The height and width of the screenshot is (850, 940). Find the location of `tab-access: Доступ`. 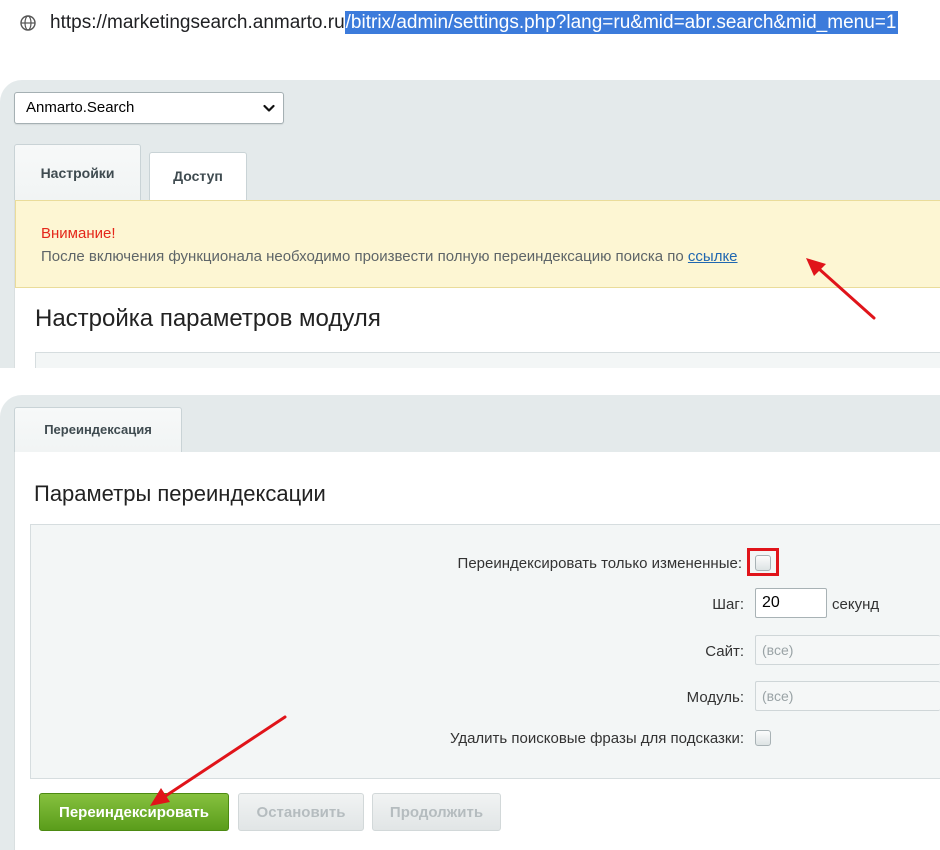

tab-access: Доступ is located at coordinates (198, 176).